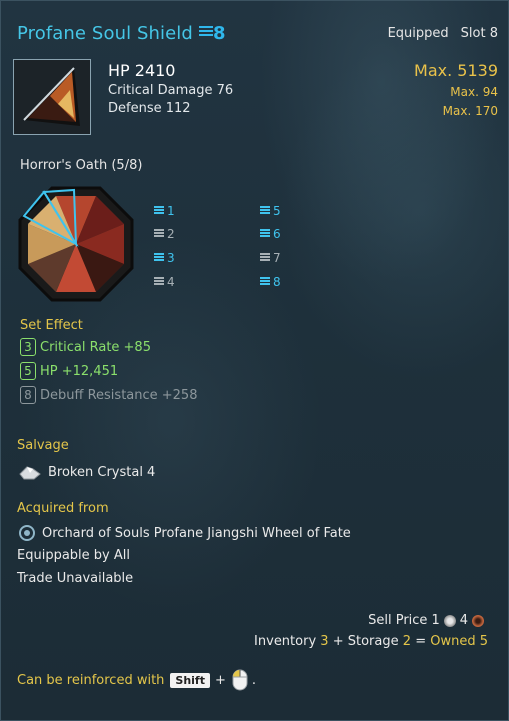 The image size is (509, 721). I want to click on inventory-label: Inventory, so click(285, 641).